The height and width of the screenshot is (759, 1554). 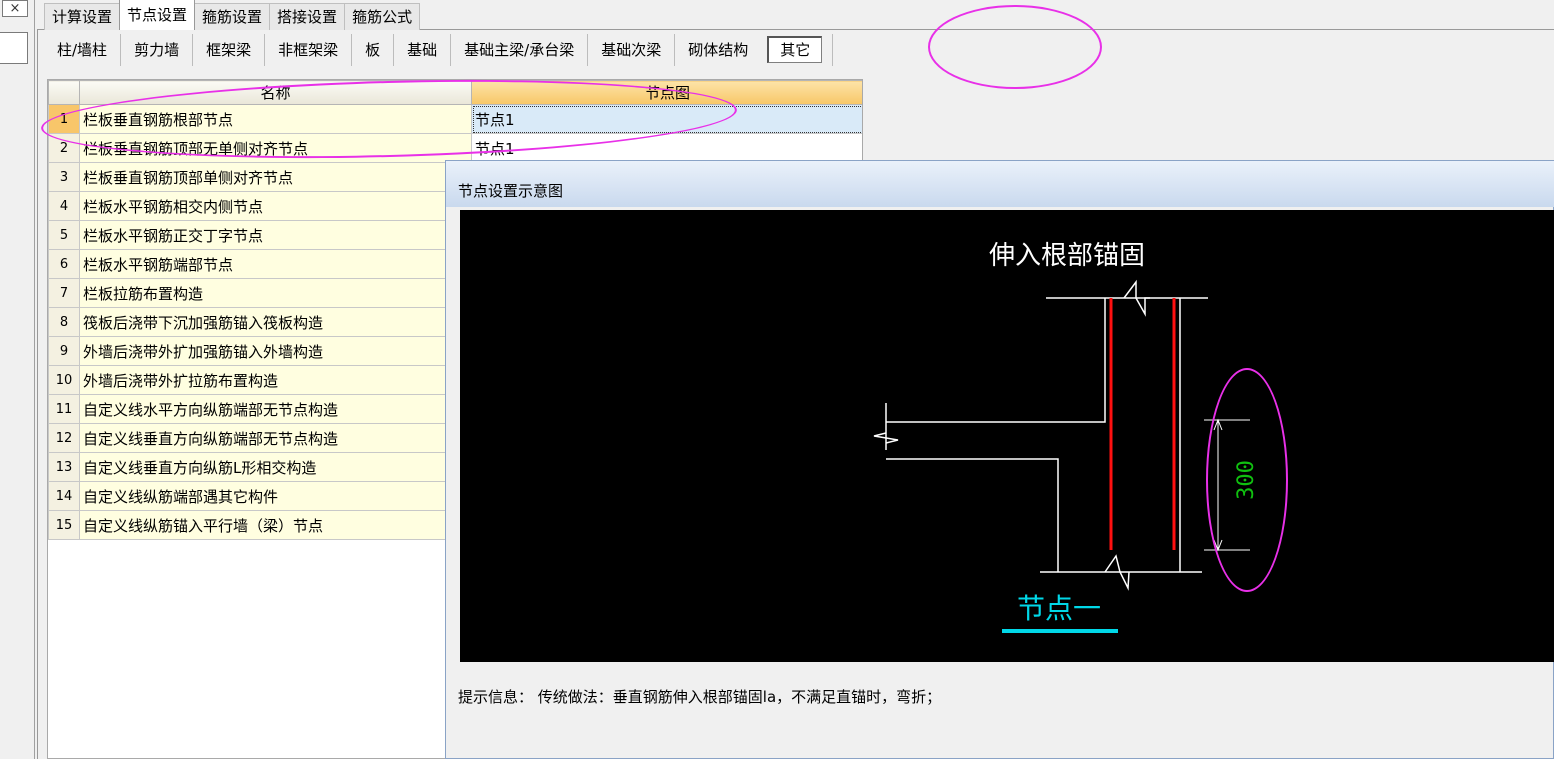 I want to click on node-name-cell: 自定义线纵筋端部遇其它构件, so click(x=275, y=496).